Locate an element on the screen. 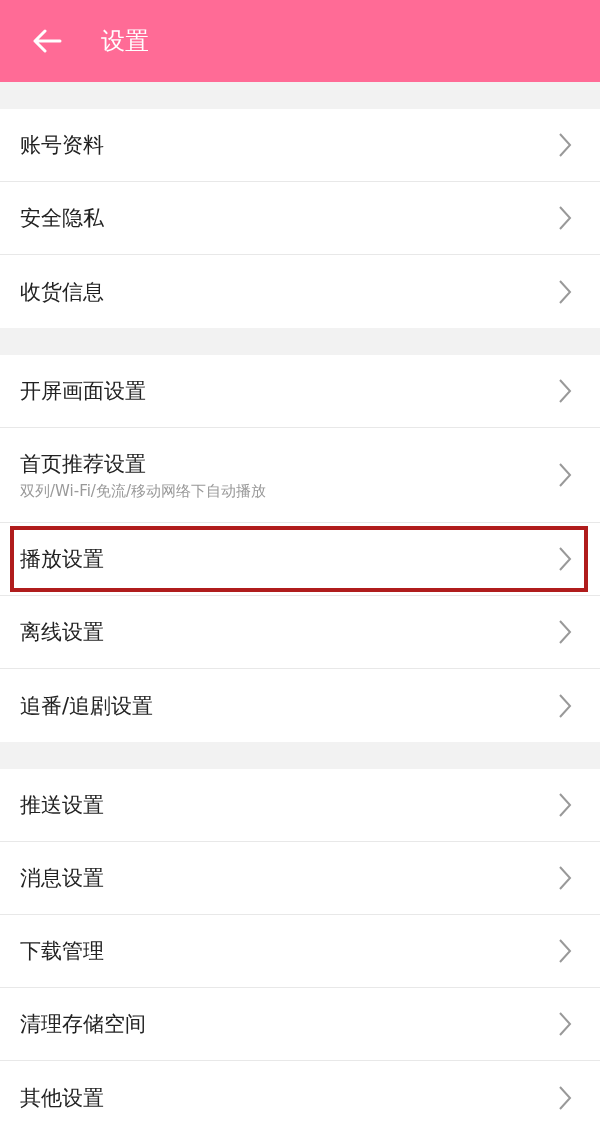 This screenshot has width=600, height=1130. settings-item: 账号资料 is located at coordinates (300, 145).